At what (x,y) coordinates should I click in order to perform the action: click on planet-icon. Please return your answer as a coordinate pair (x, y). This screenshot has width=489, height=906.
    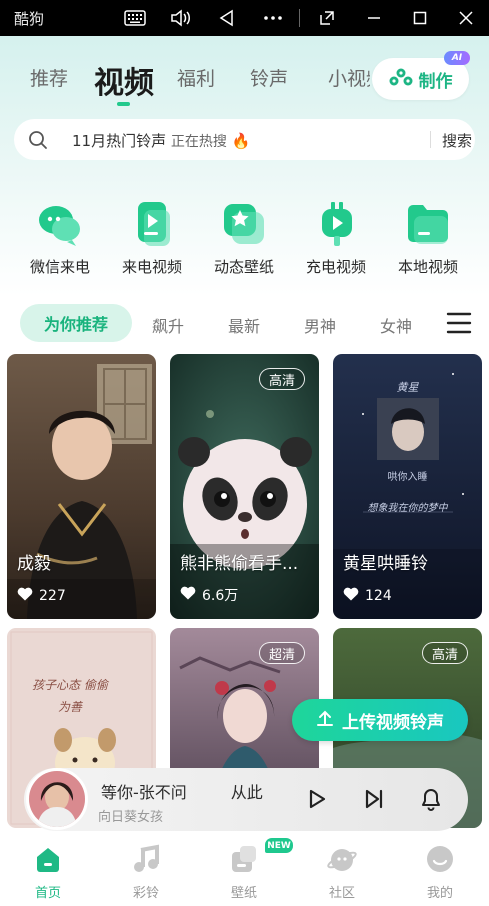
    Looking at the image, I should click on (342, 859).